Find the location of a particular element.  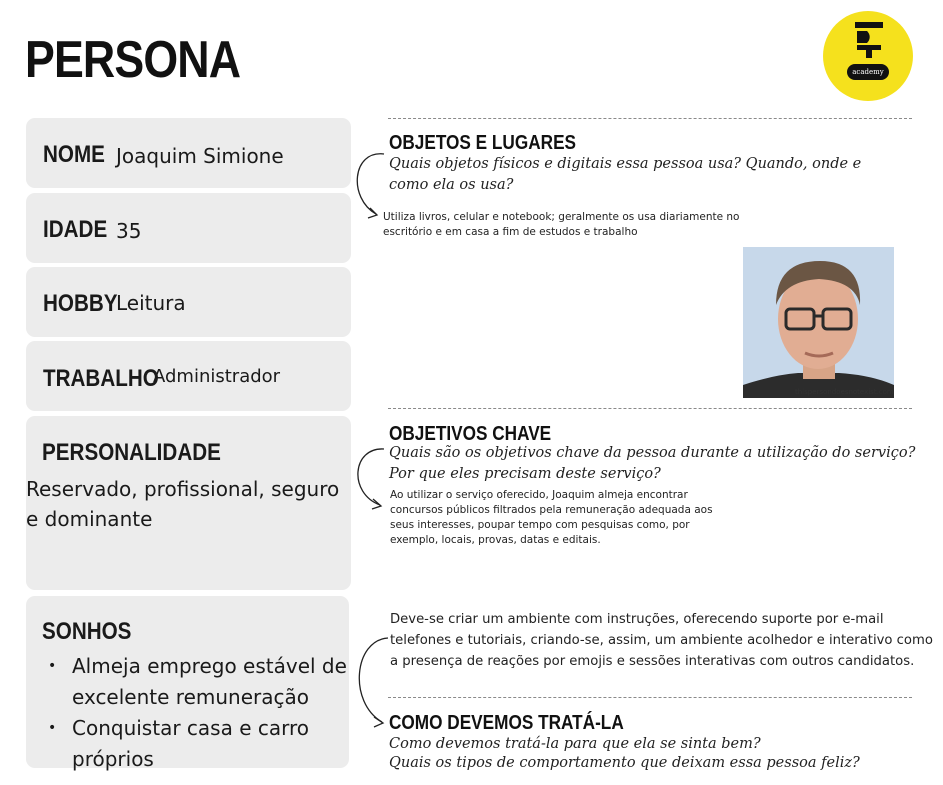

dream-text: Conquistar casa e carro próprios is located at coordinates (190, 743).